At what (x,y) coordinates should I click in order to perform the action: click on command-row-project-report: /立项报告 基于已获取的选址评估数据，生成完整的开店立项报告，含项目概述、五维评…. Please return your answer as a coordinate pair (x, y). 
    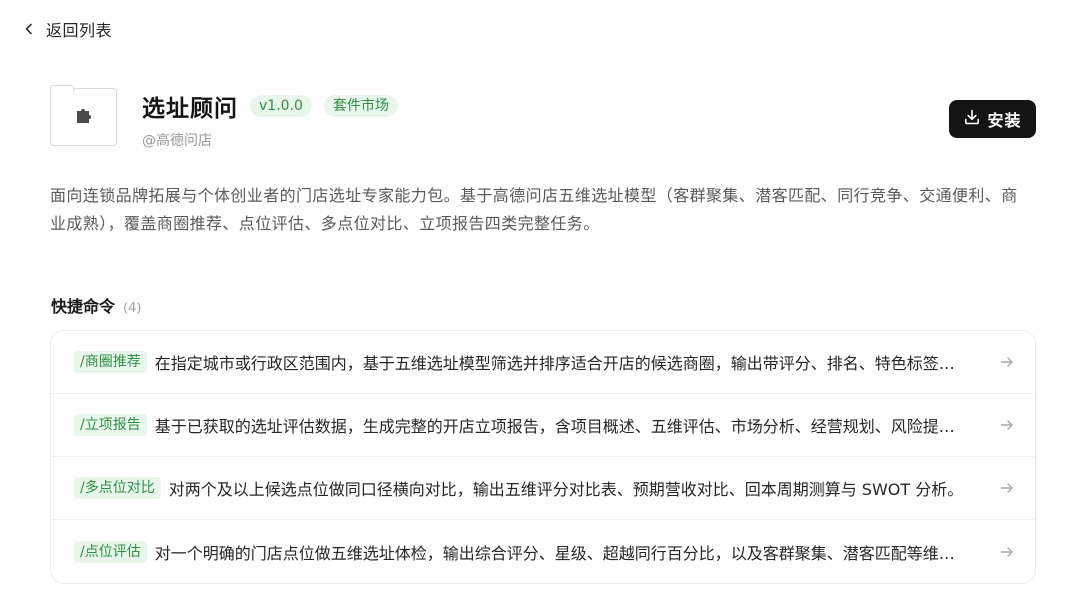
    Looking at the image, I should click on (543, 425).